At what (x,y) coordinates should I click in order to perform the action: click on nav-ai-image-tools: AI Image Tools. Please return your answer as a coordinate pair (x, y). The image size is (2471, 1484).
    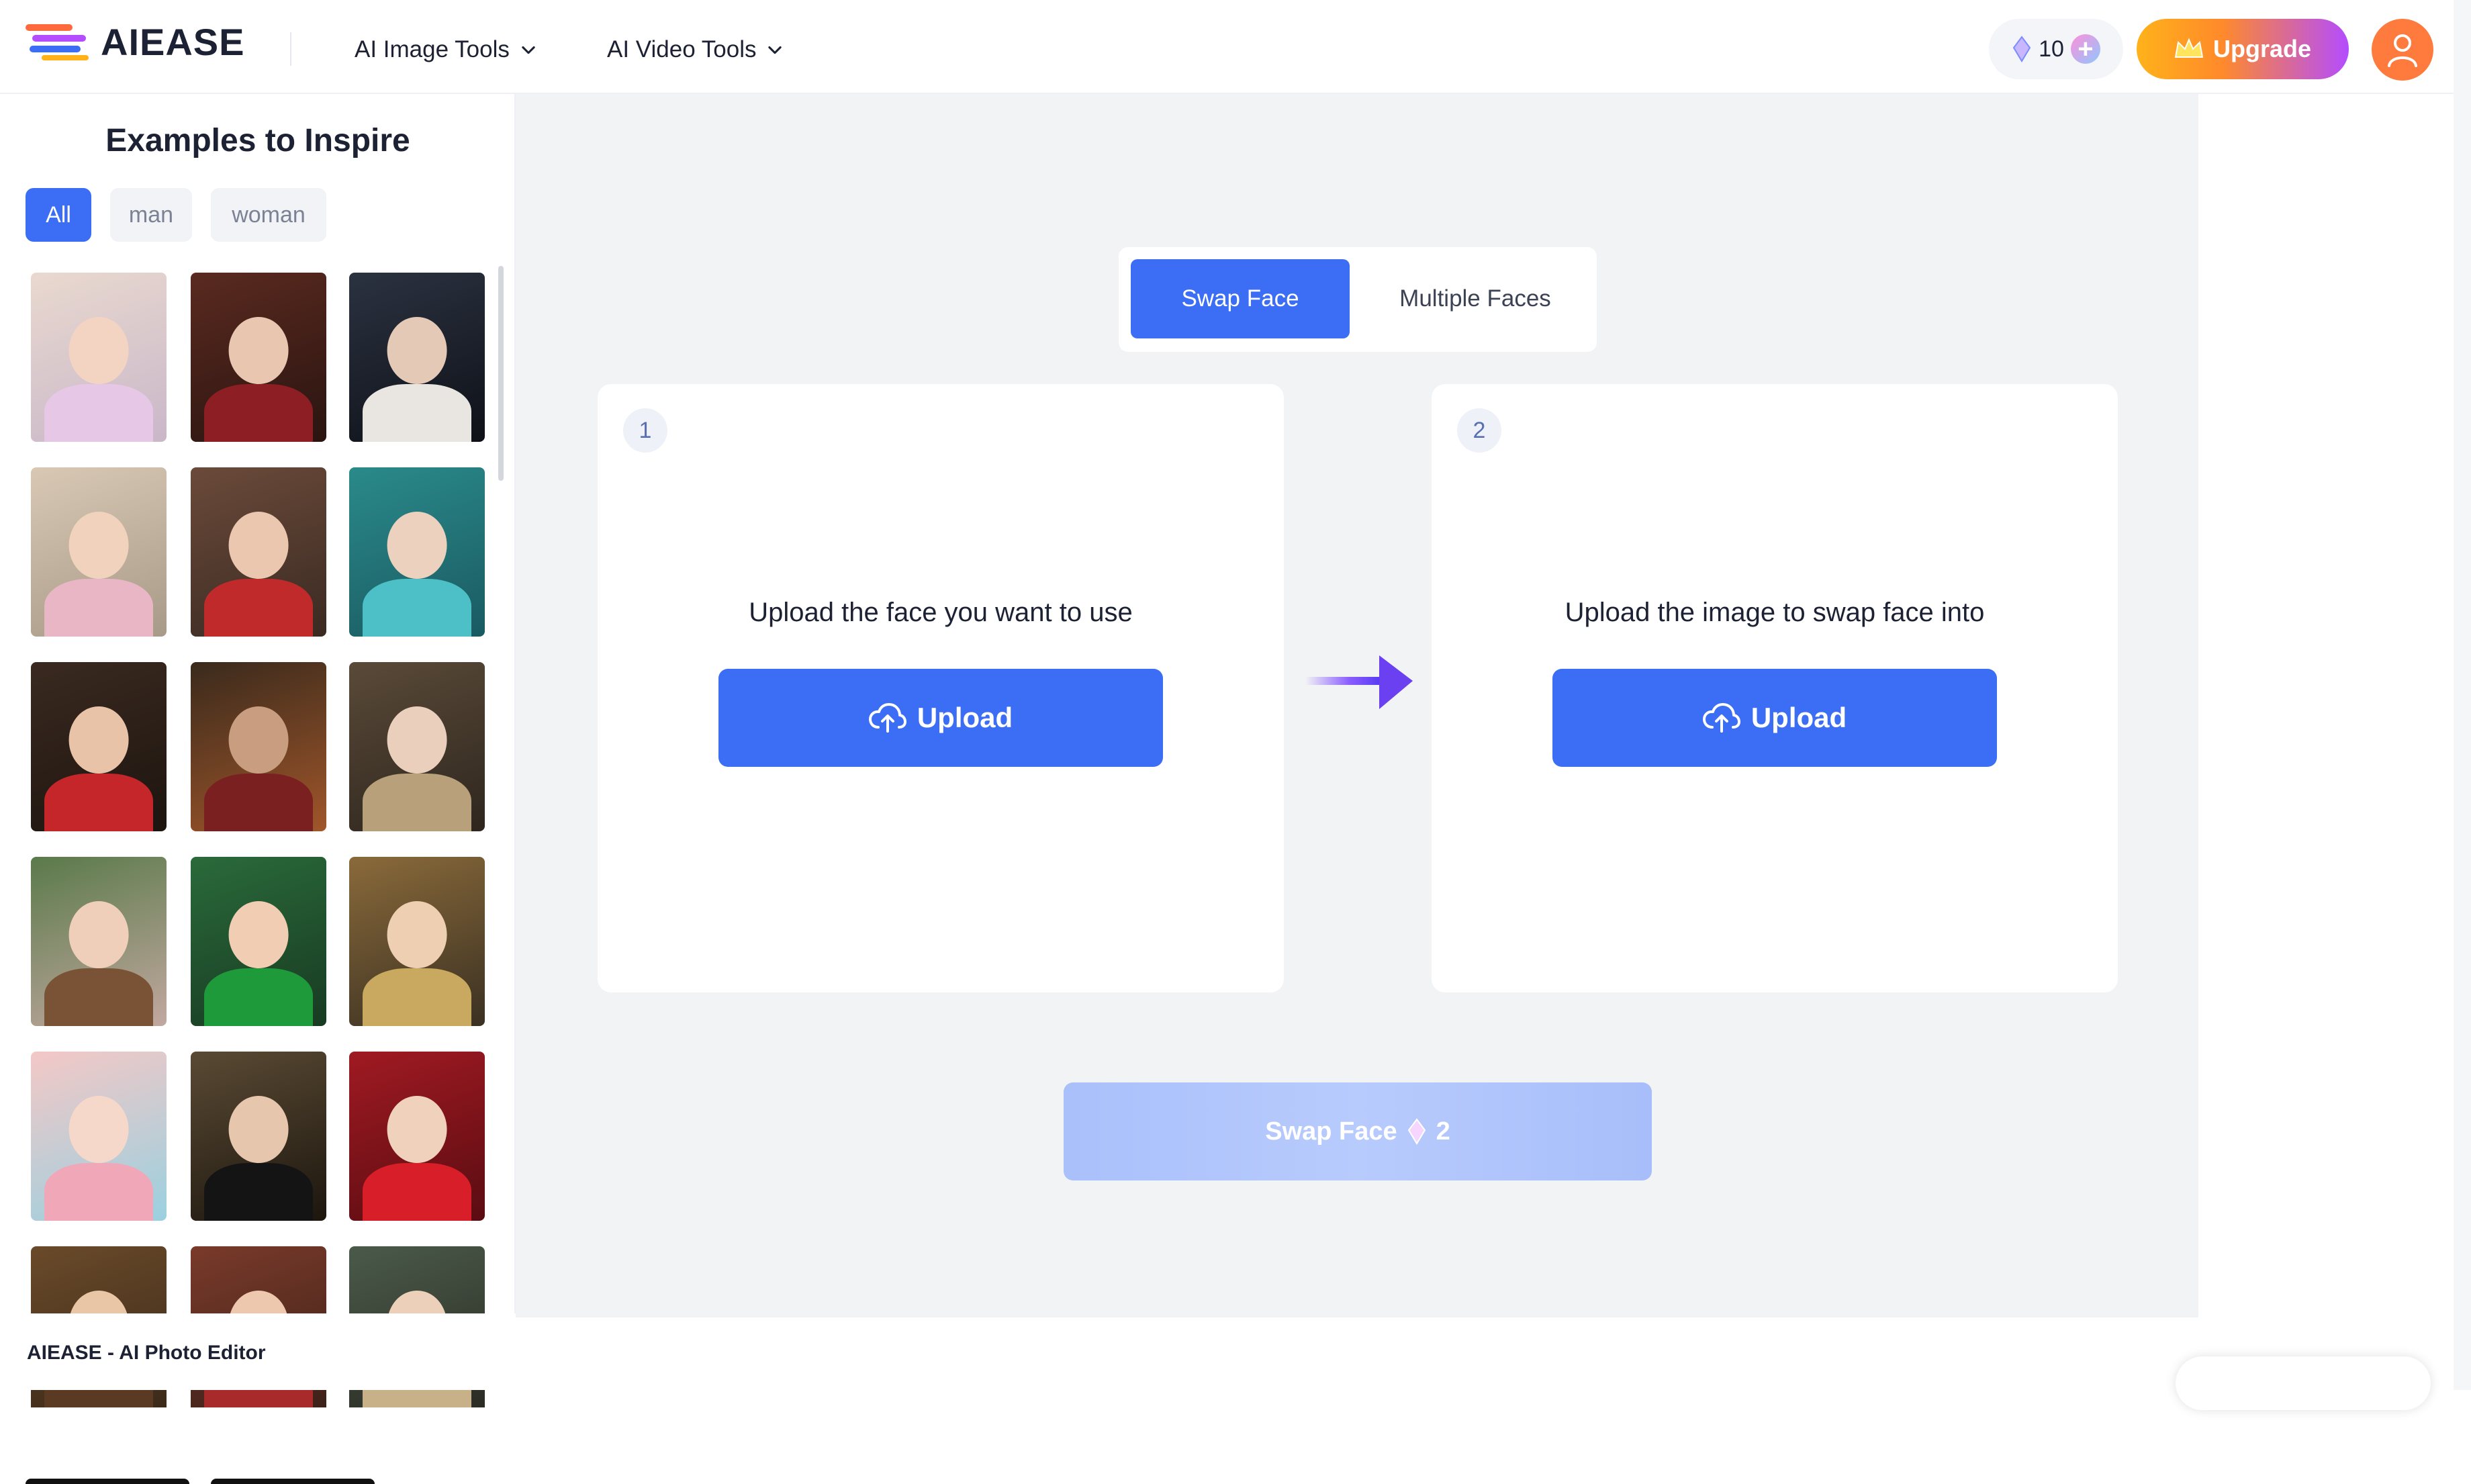
    Looking at the image, I should click on (446, 49).